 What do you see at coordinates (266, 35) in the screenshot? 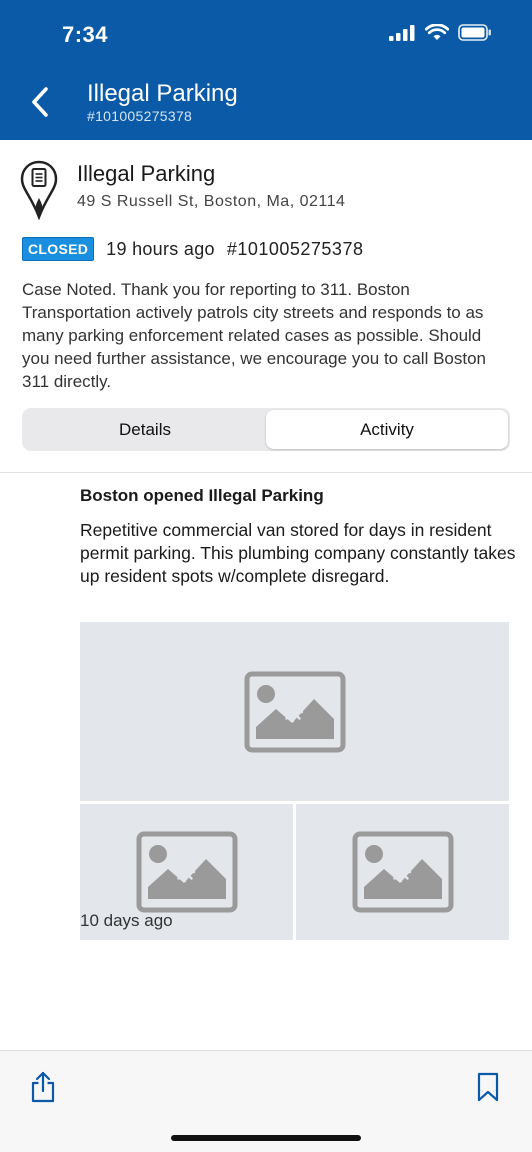
I see `status-bar: 7:34` at bounding box center [266, 35].